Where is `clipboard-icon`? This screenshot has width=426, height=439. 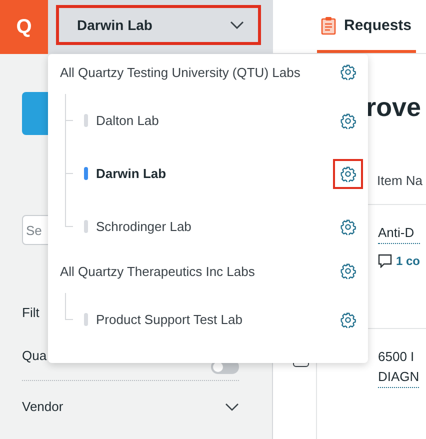
clipboard-icon is located at coordinates (328, 25).